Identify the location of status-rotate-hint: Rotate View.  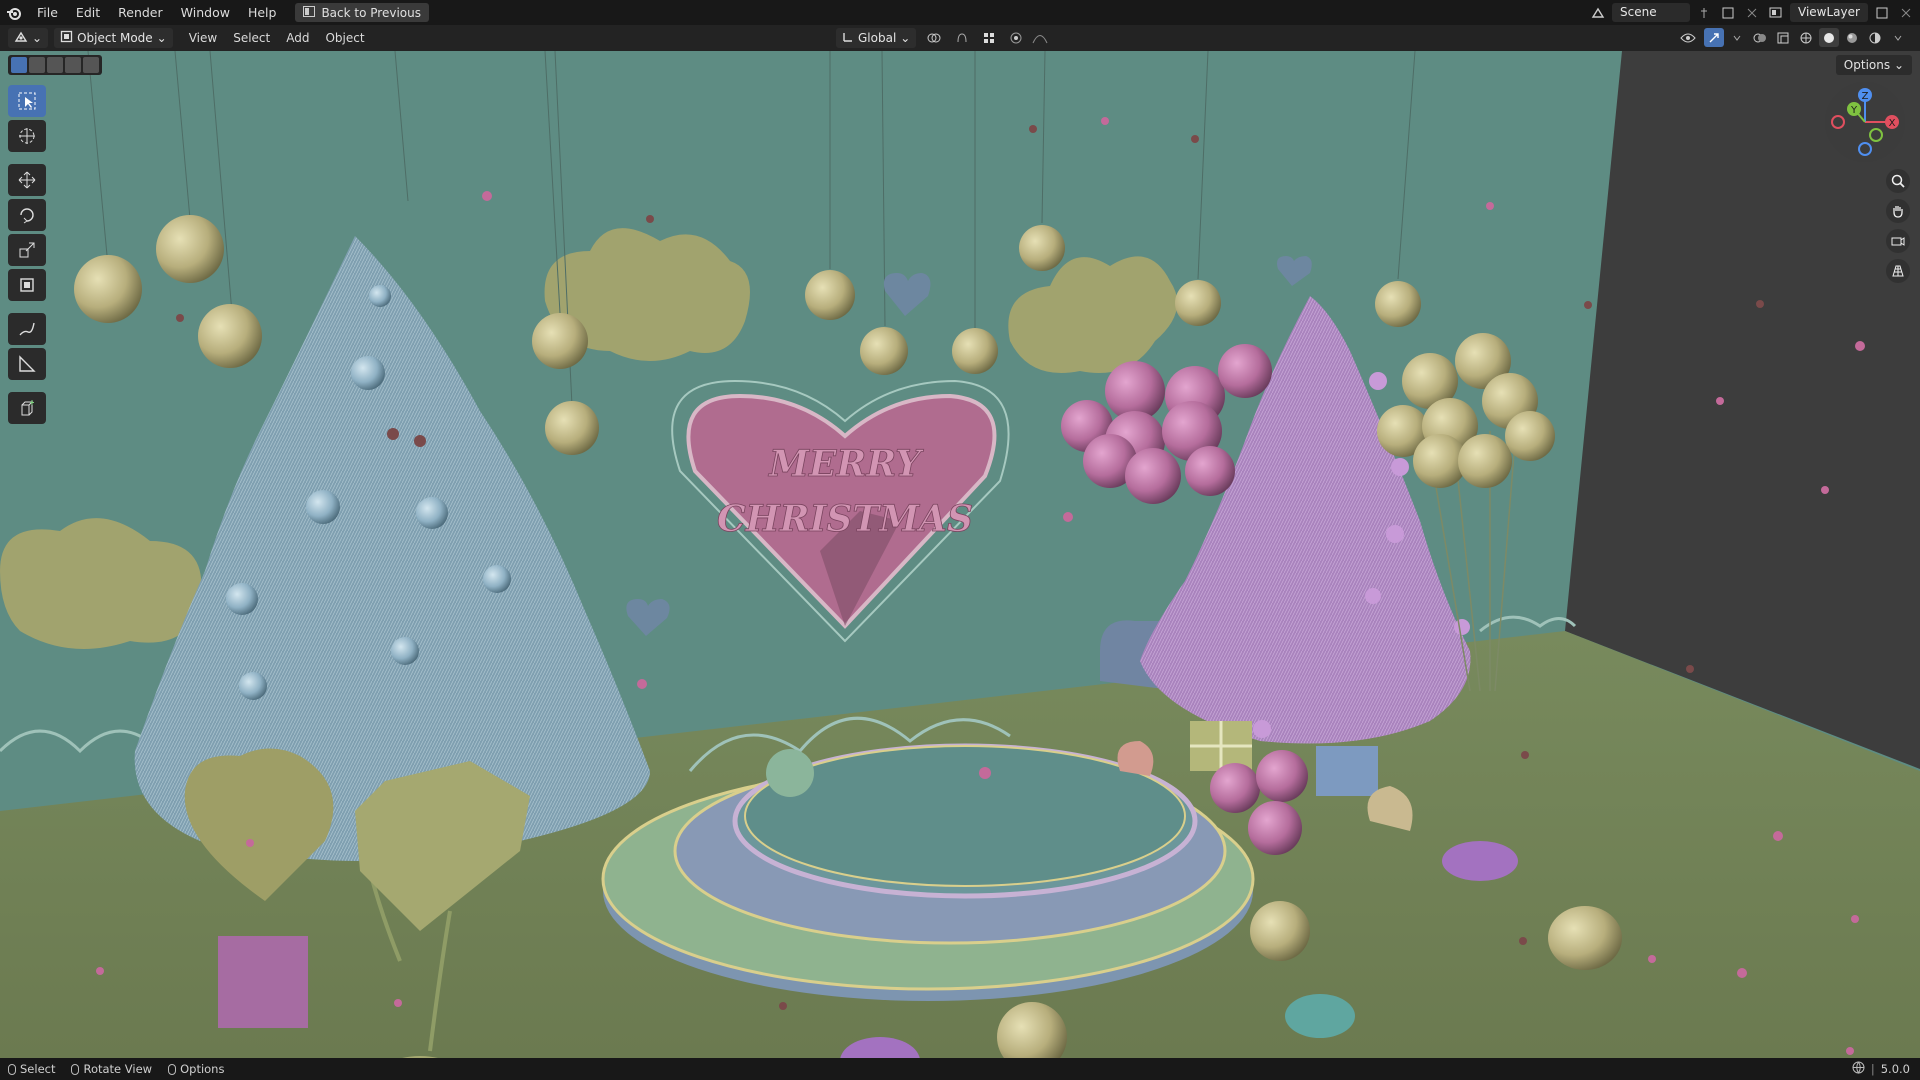
(111, 1069).